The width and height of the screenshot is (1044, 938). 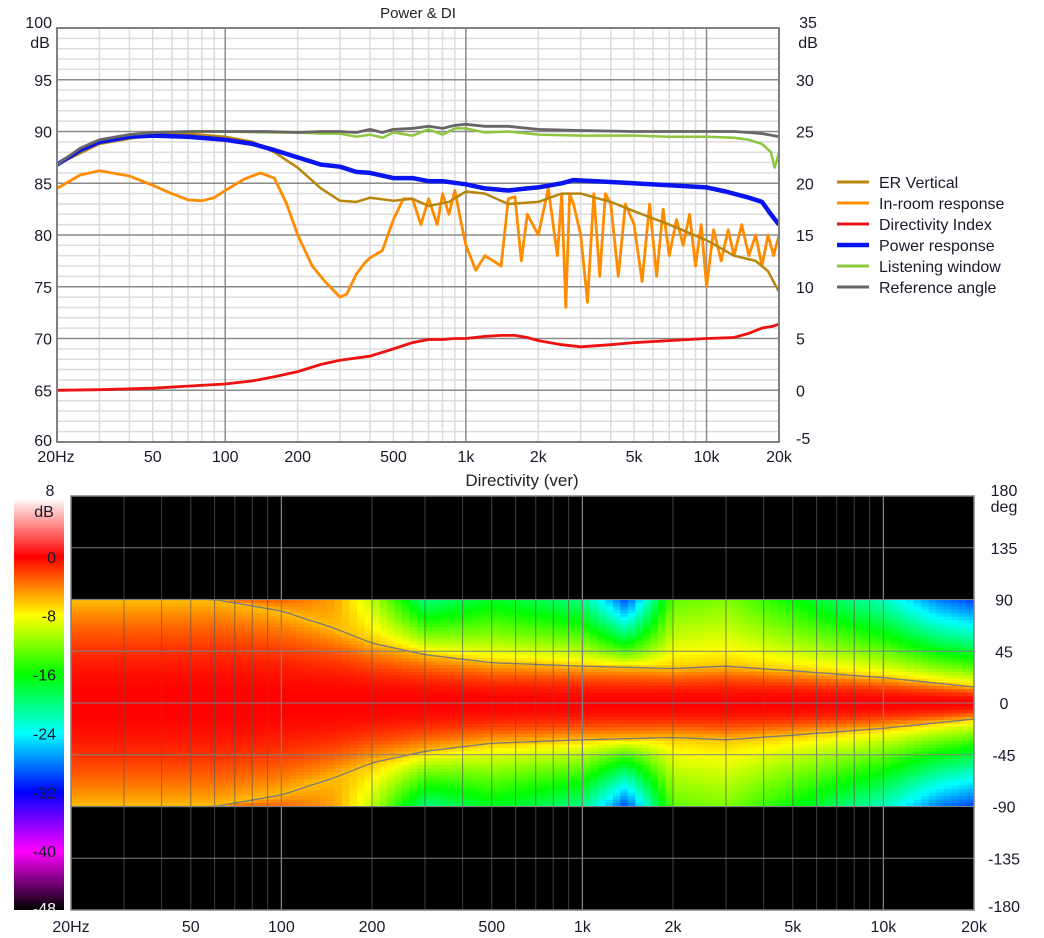 I want to click on x-tick-label: 20k, so click(x=779, y=457).